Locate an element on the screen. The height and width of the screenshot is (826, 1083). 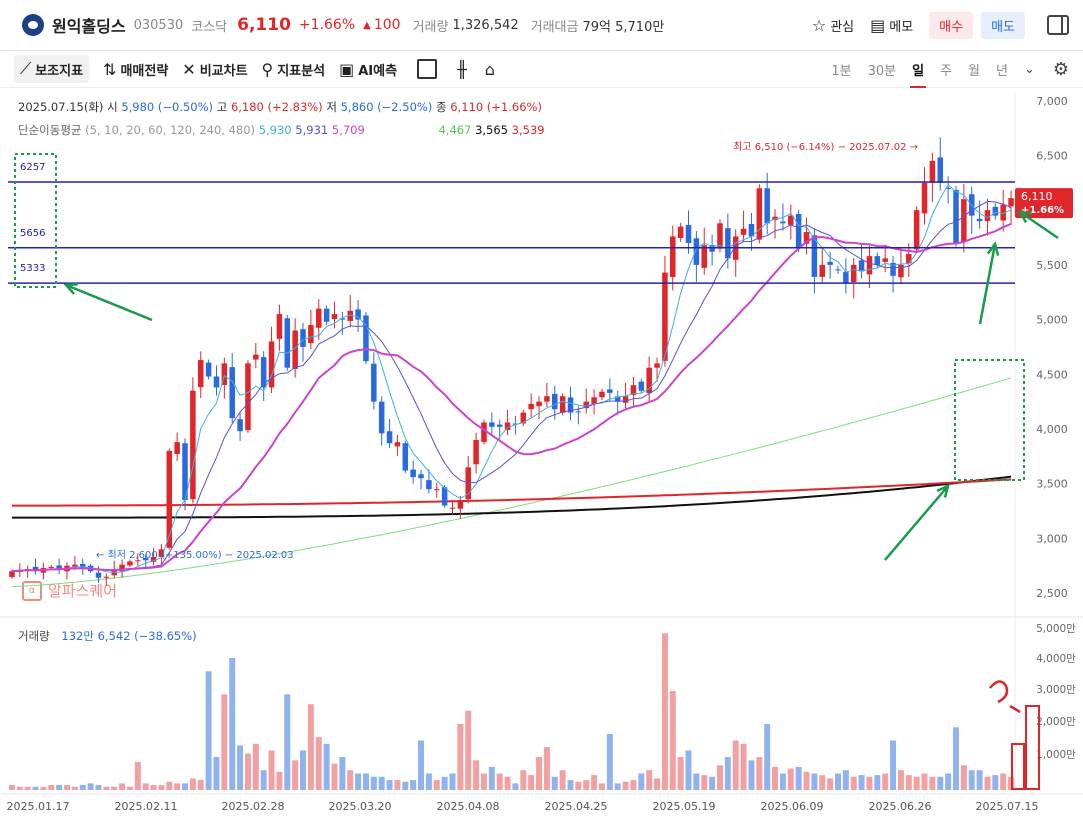
x-tick-label: 2025.04.08 is located at coordinates (468, 806).